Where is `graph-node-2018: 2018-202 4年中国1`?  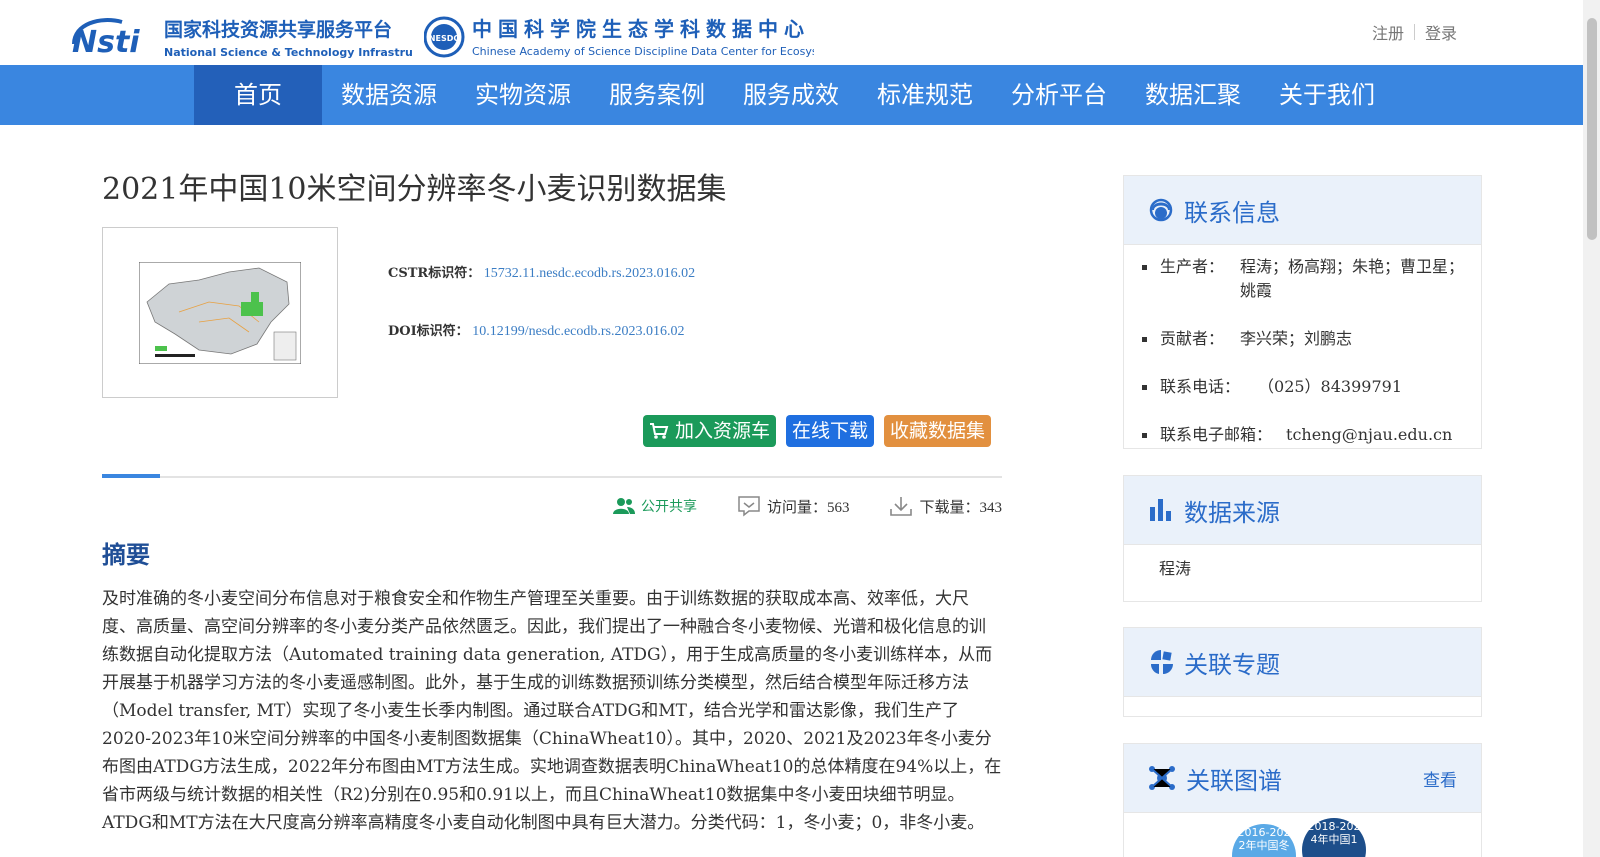 graph-node-2018: 2018-202 4年中国1 is located at coordinates (1334, 837).